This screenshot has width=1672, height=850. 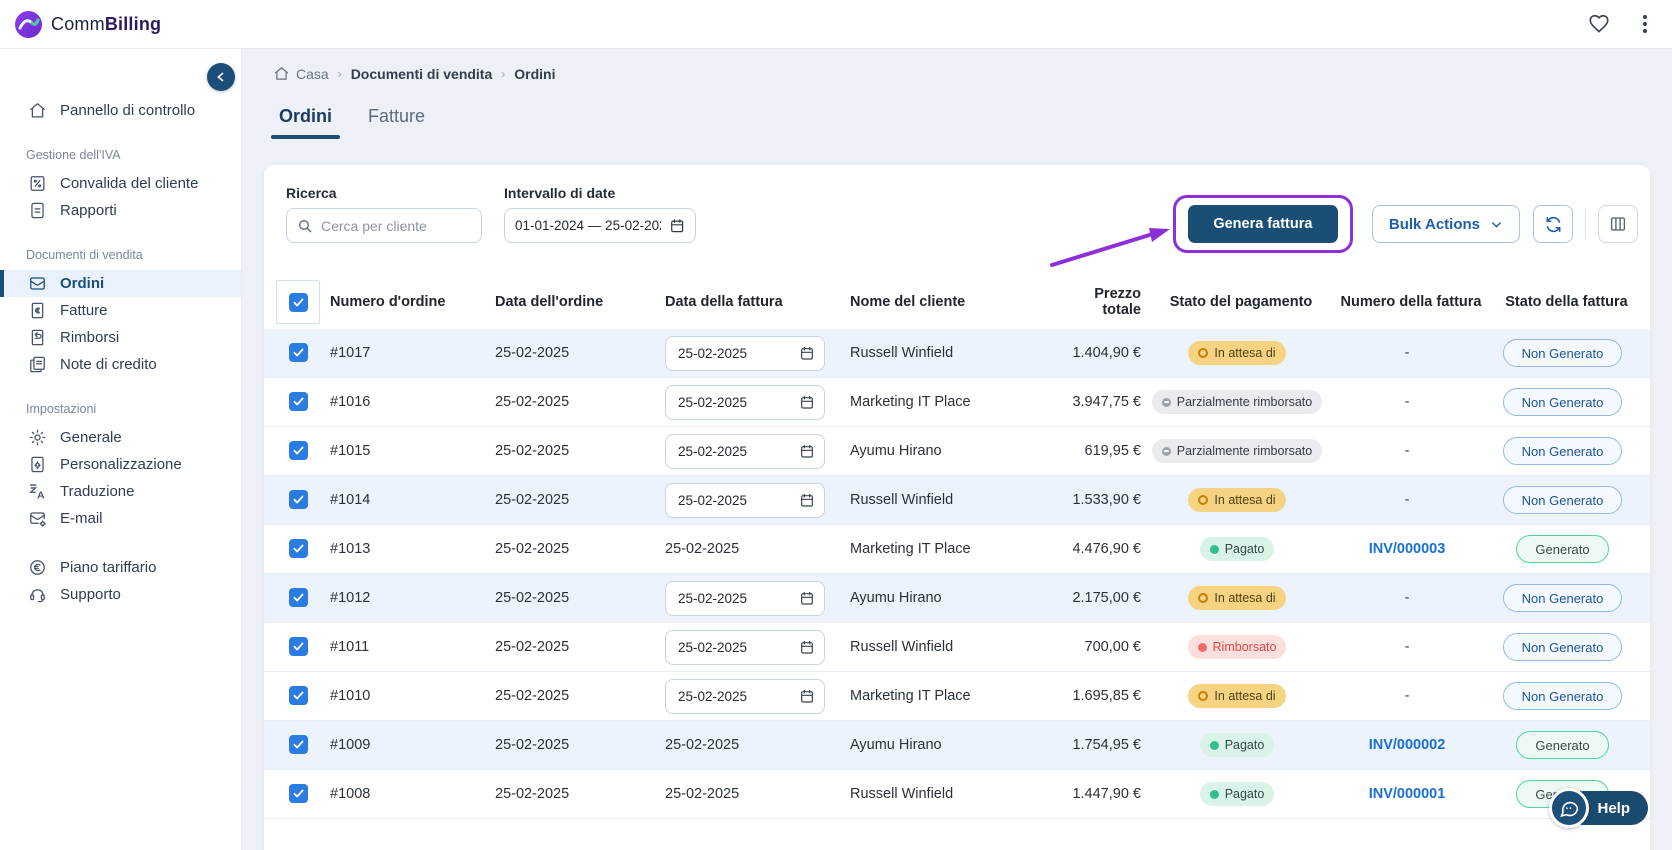 I want to click on invoice-number-link: INV/000002, so click(x=1407, y=745).